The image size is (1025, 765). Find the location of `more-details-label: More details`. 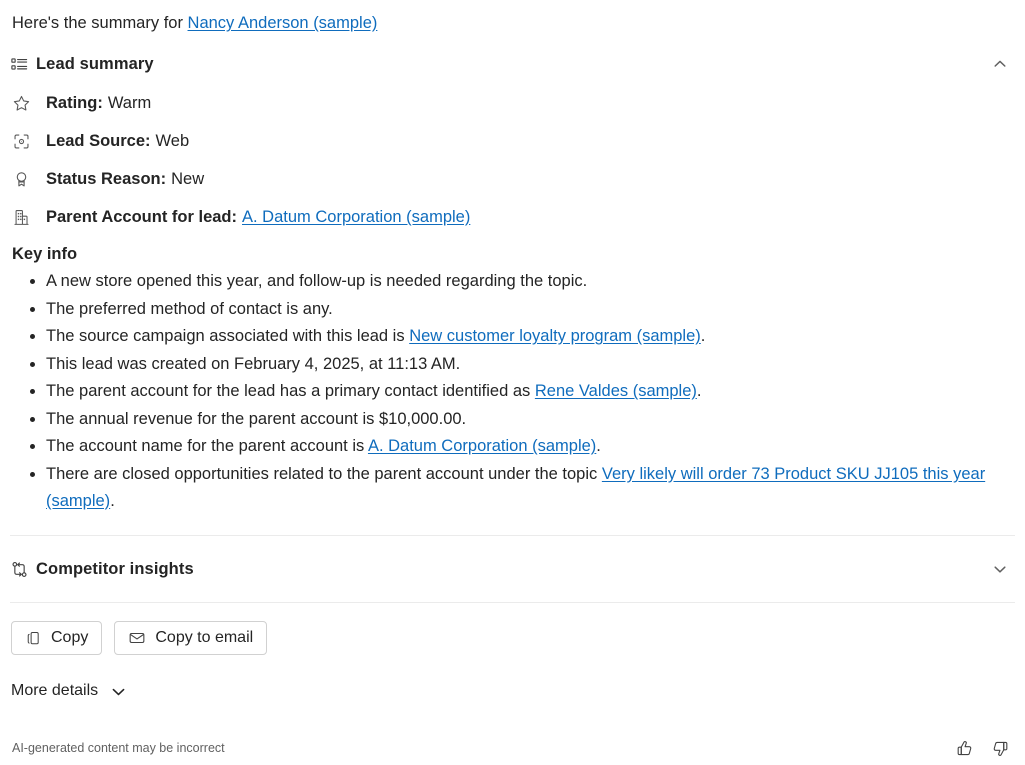

more-details-label: More details is located at coordinates (55, 690).